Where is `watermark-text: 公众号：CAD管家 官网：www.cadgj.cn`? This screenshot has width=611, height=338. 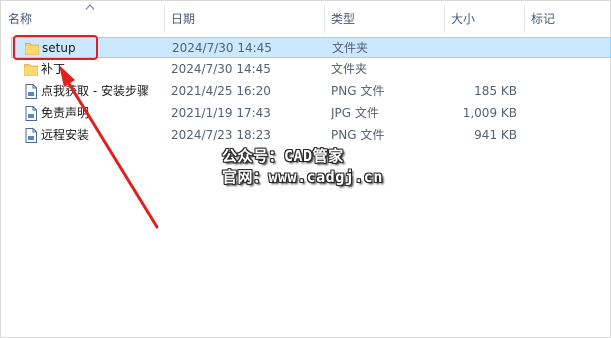
watermark-text: 公众号：CAD管家 官网：www.cadgj.cn is located at coordinates (302, 167).